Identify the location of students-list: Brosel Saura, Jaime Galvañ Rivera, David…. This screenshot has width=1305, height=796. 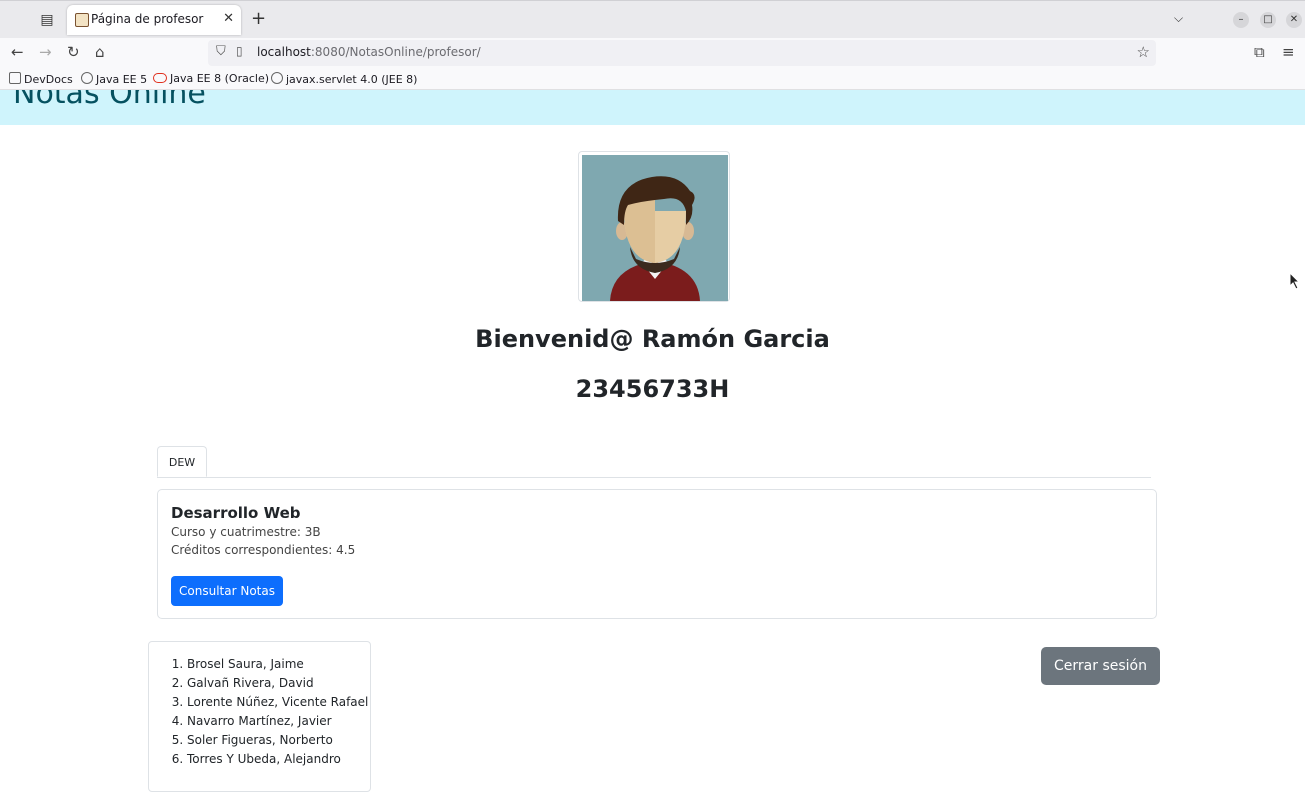
(259, 716).